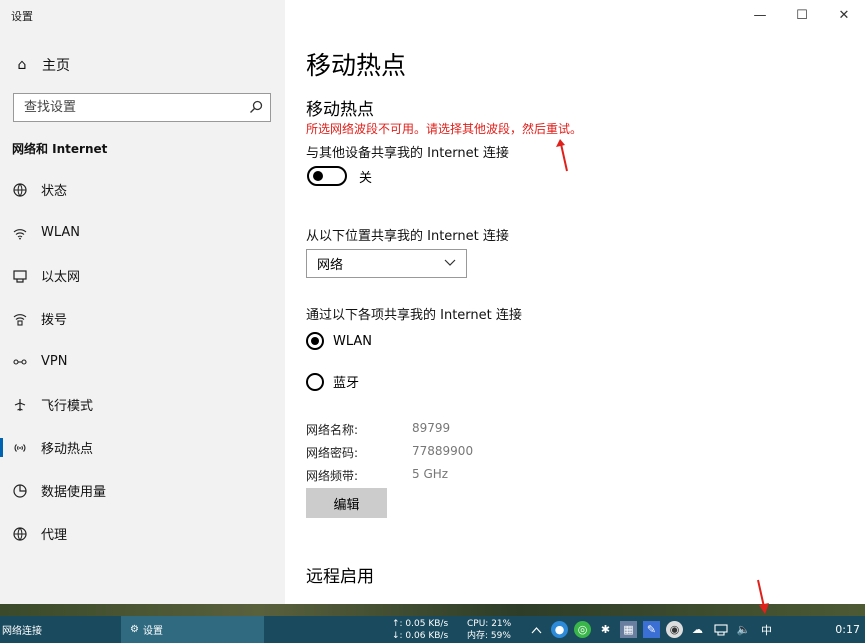 This screenshot has height=643, width=865. What do you see at coordinates (743, 629) in the screenshot?
I see `volume-icon: 🔈` at bounding box center [743, 629].